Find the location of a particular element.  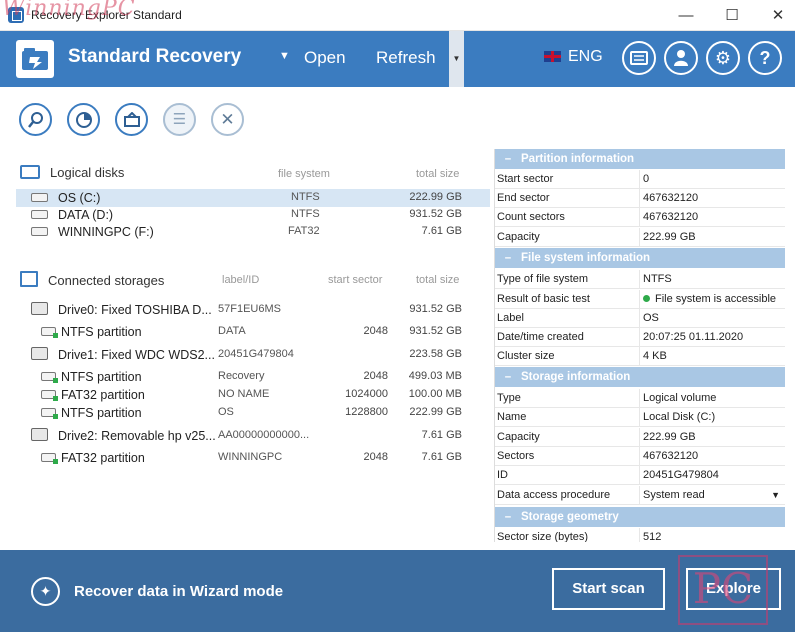

logical-disks-header: Logical disks is located at coordinates (72, 172).